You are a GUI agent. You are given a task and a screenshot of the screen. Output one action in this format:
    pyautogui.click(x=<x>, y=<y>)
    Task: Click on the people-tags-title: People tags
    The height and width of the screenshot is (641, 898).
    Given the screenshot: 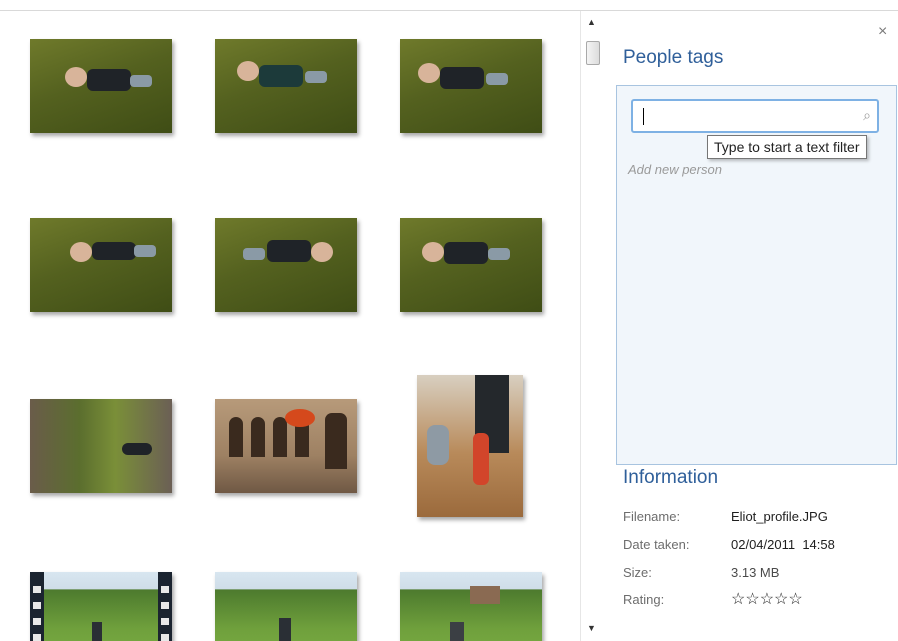 What is the action you would take?
    pyautogui.click(x=673, y=57)
    